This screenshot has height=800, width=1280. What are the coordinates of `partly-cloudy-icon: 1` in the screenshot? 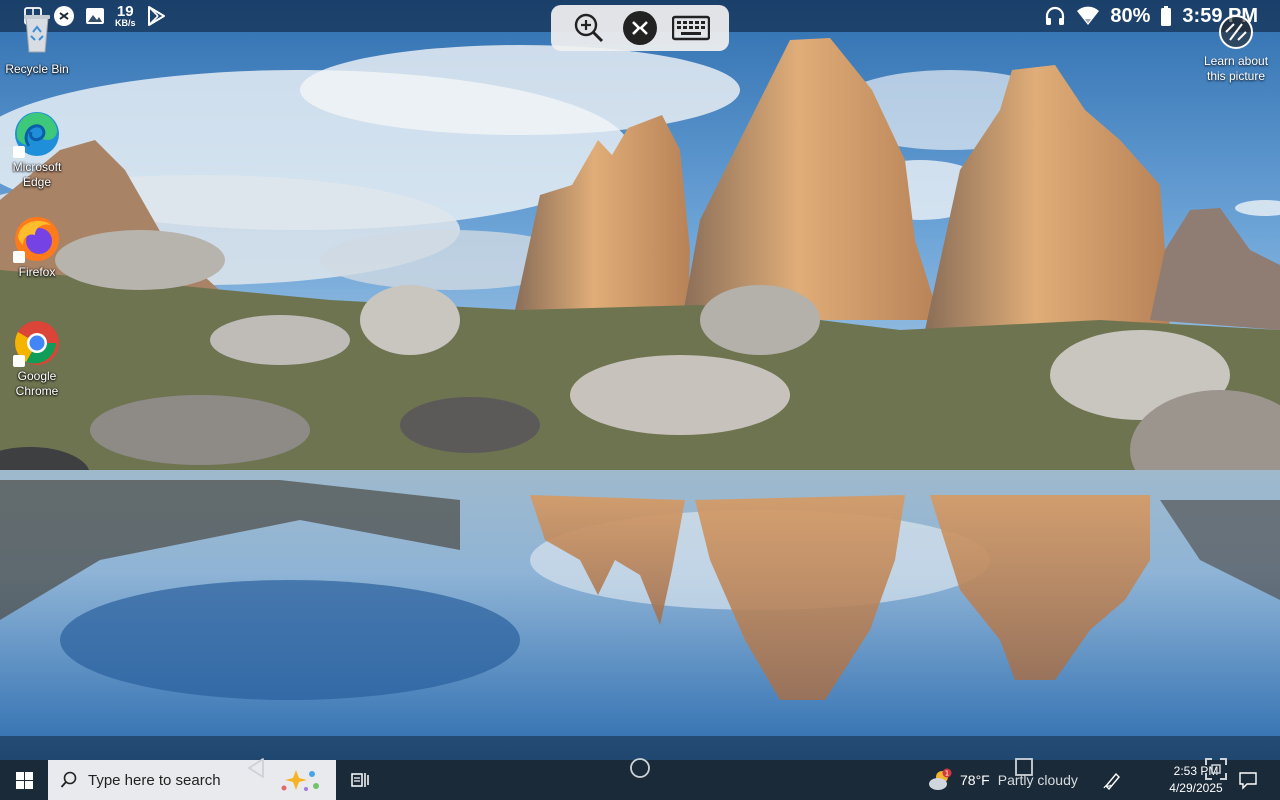 It's located at (940, 780).